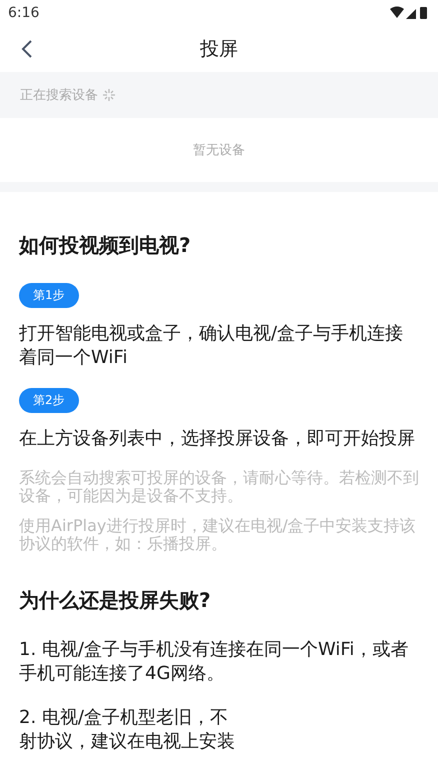 The height and width of the screenshot is (779, 438). What do you see at coordinates (49, 400) in the screenshot?
I see `step-badge: 第2步` at bounding box center [49, 400].